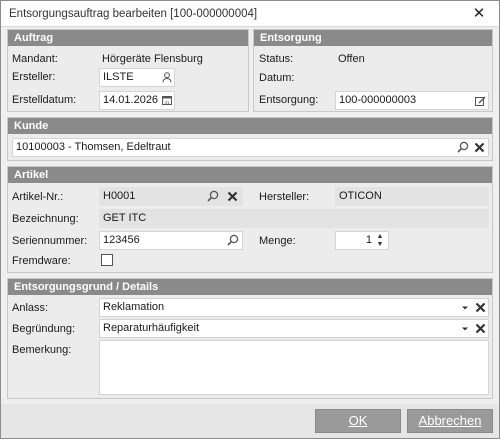 This screenshot has height=439, width=500. Describe the element at coordinates (250, 421) in the screenshot. I see `dialog-footer: OK Abbrechen` at that location.